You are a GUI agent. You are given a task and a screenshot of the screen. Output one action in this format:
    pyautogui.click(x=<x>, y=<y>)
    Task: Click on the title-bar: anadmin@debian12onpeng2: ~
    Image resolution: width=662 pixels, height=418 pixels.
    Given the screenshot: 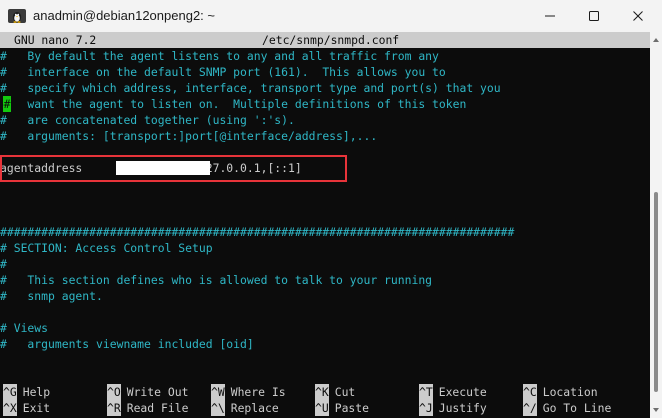 What is the action you would take?
    pyautogui.click(x=331, y=16)
    